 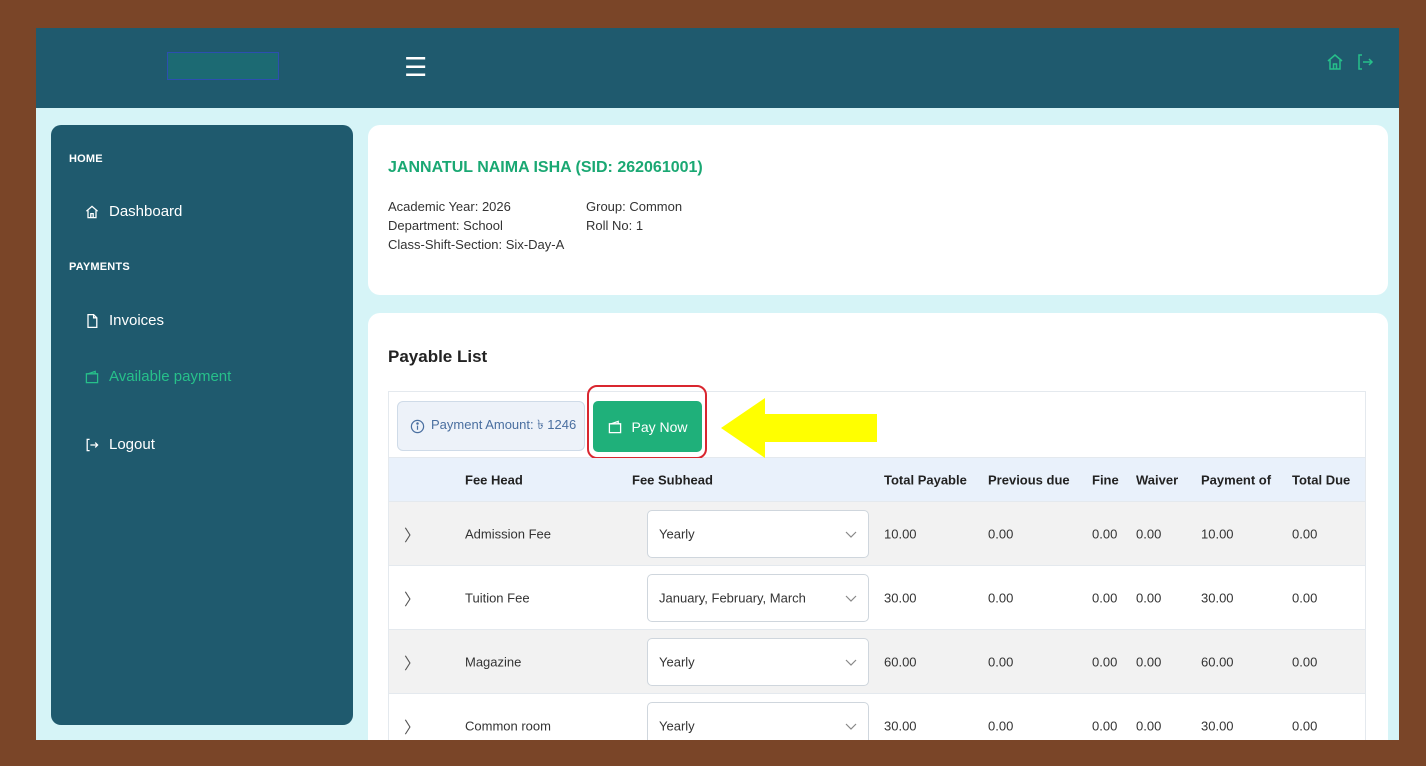 I want to click on pay-now-button: Pay Now, so click(x=647, y=426).